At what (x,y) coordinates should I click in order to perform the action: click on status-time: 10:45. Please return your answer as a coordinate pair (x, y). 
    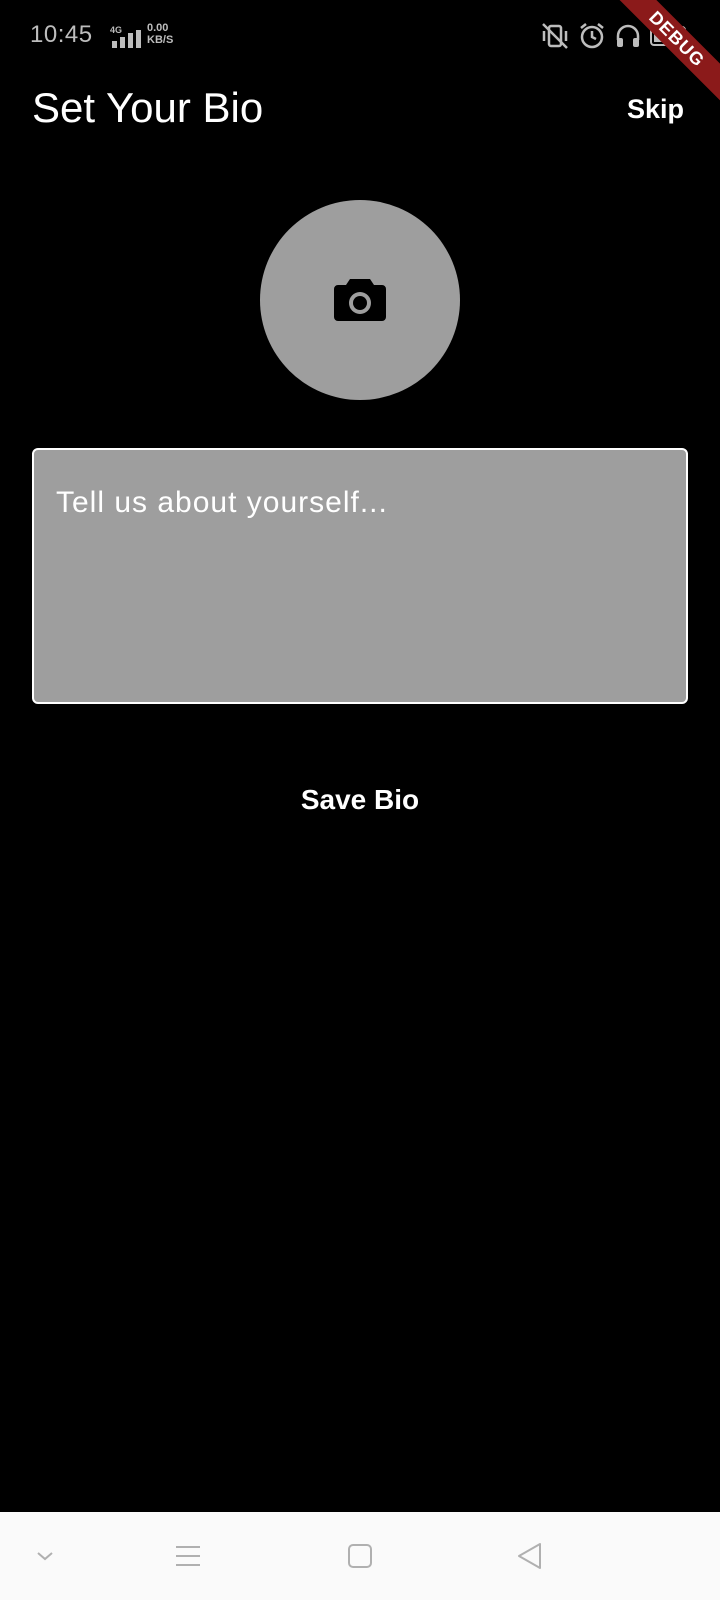
    Looking at the image, I should click on (61, 34).